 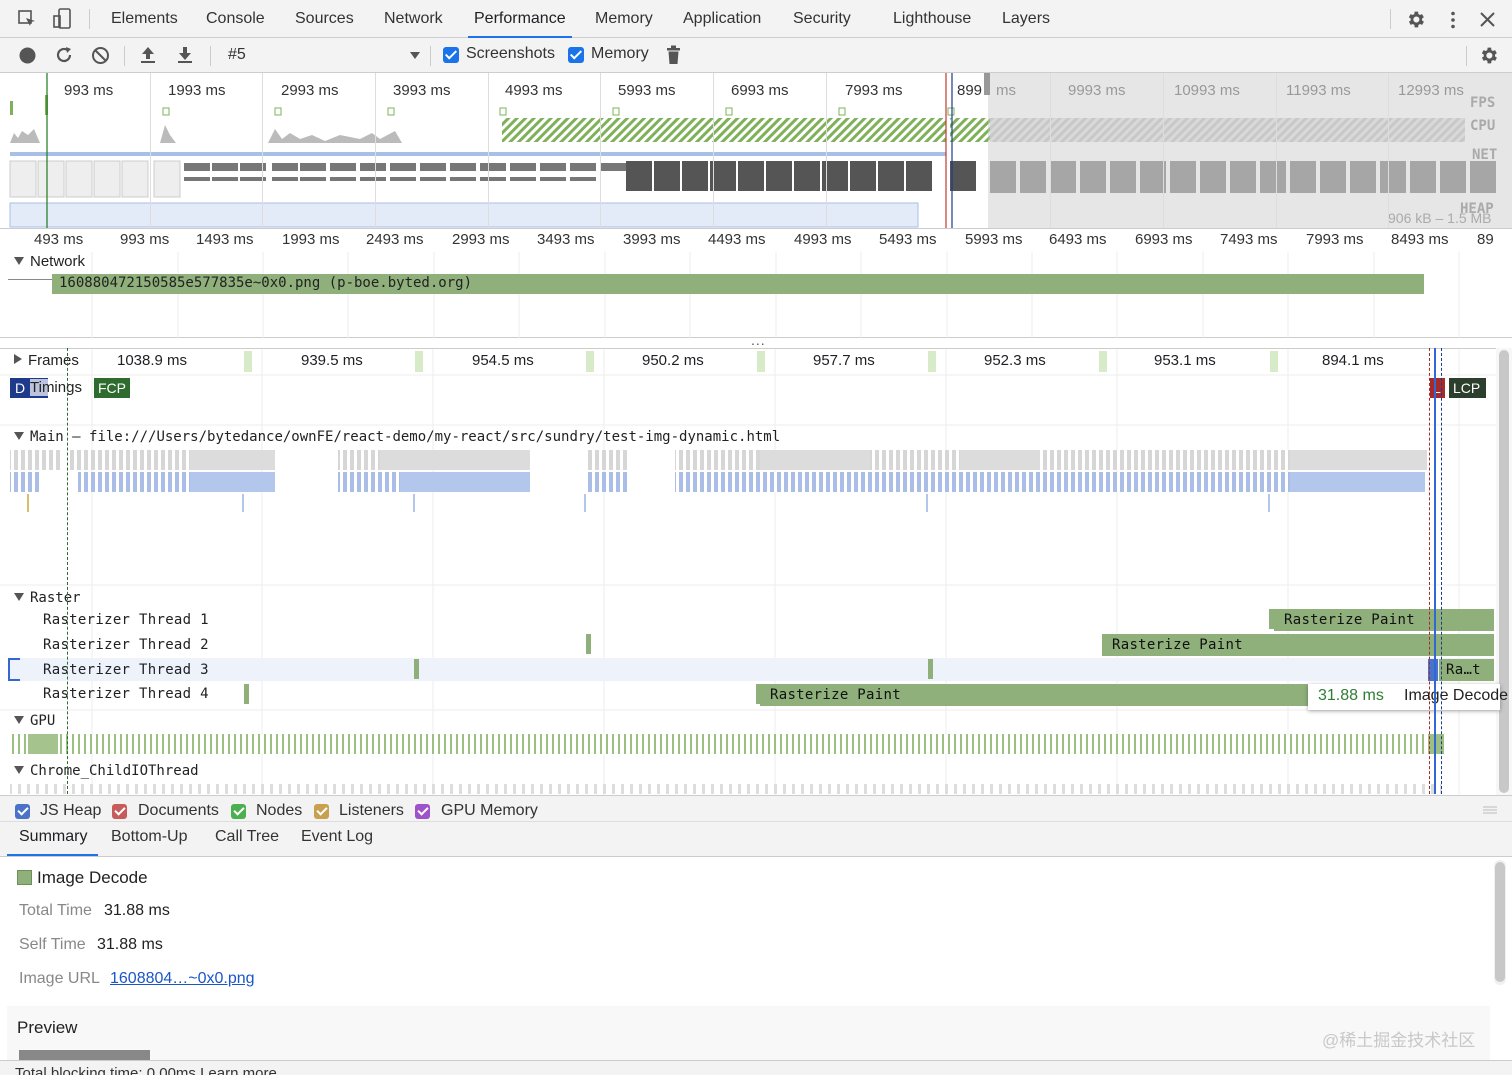 I want to click on tab-elements: Elements, so click(x=144, y=19).